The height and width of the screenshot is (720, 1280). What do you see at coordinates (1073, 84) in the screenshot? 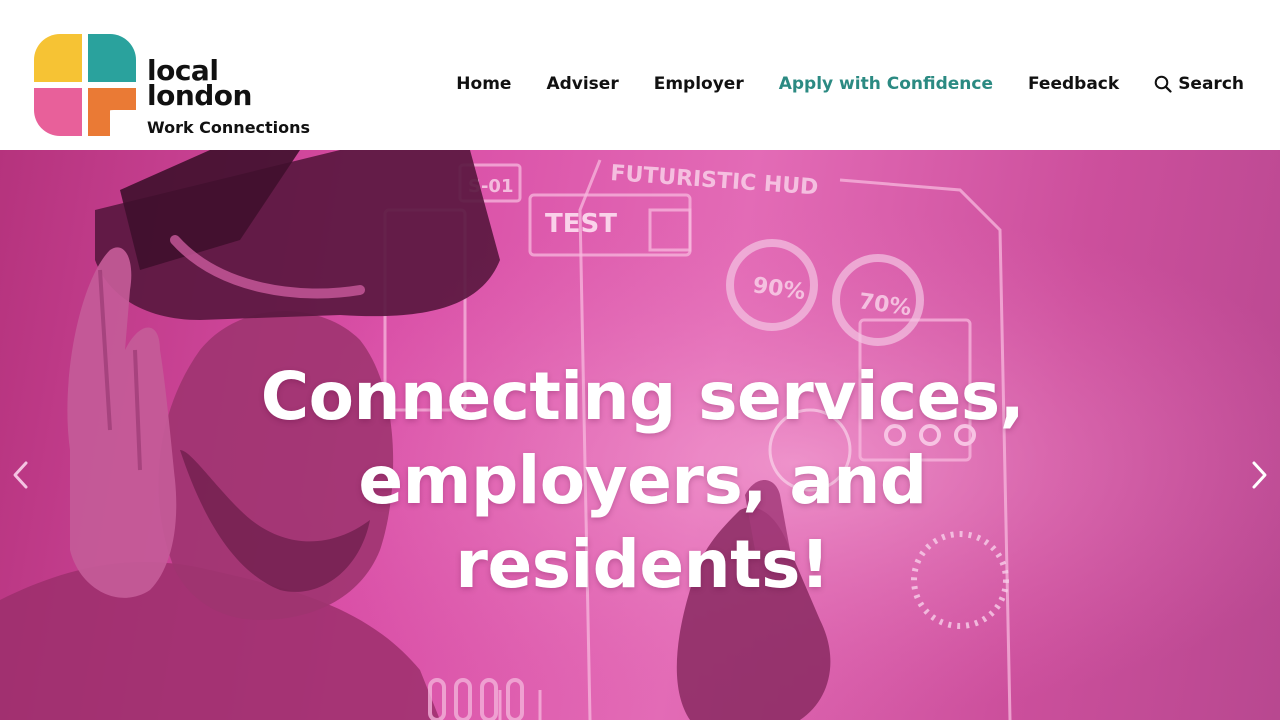
I see `nav-feedback: Feedback` at bounding box center [1073, 84].